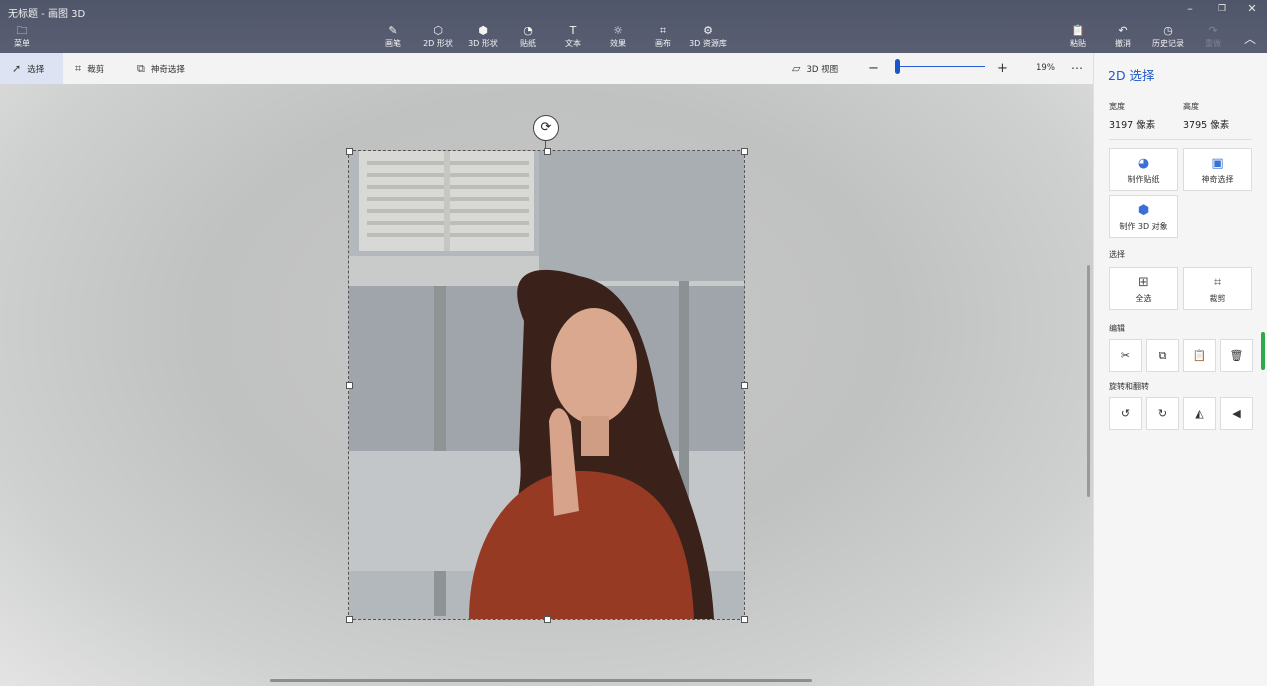  What do you see at coordinates (1077, 68) in the screenshot?
I see `more-options-button: ⋯` at bounding box center [1077, 68].